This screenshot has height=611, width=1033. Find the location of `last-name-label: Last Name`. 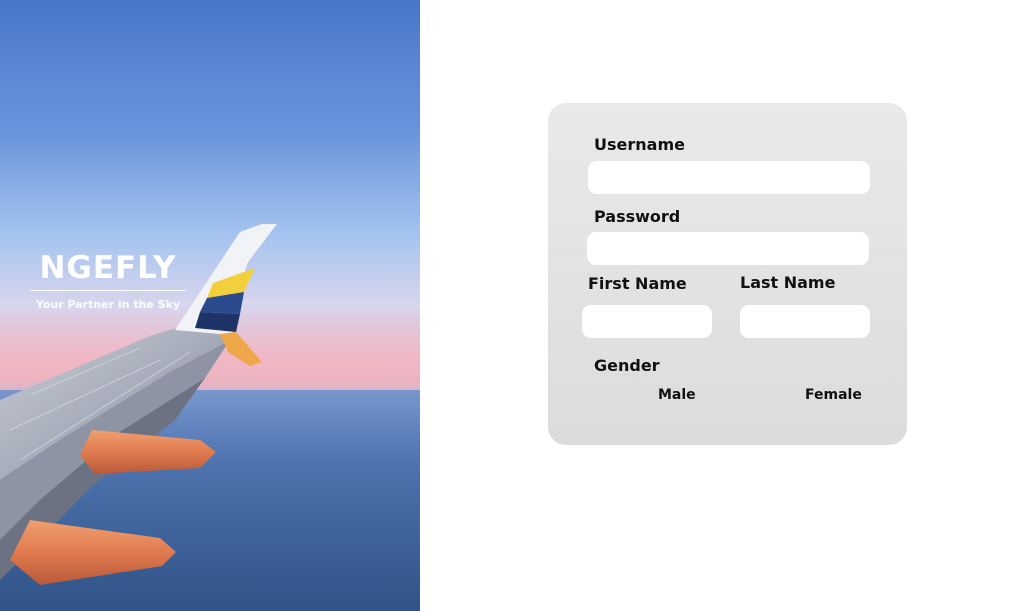

last-name-label: Last Name is located at coordinates (788, 282).